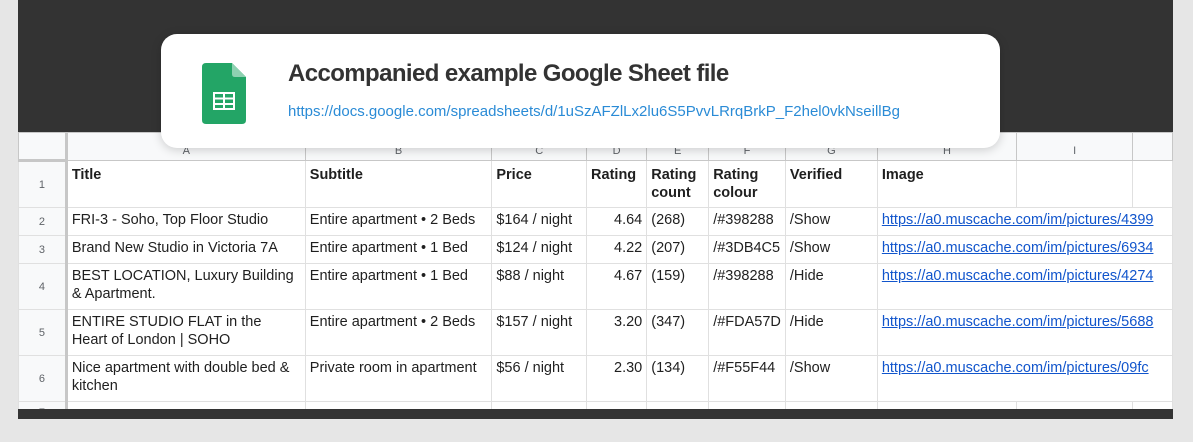 The width and height of the screenshot is (1193, 442). What do you see at coordinates (678, 378) in the screenshot?
I see `cell-rating-count: (134)` at bounding box center [678, 378].